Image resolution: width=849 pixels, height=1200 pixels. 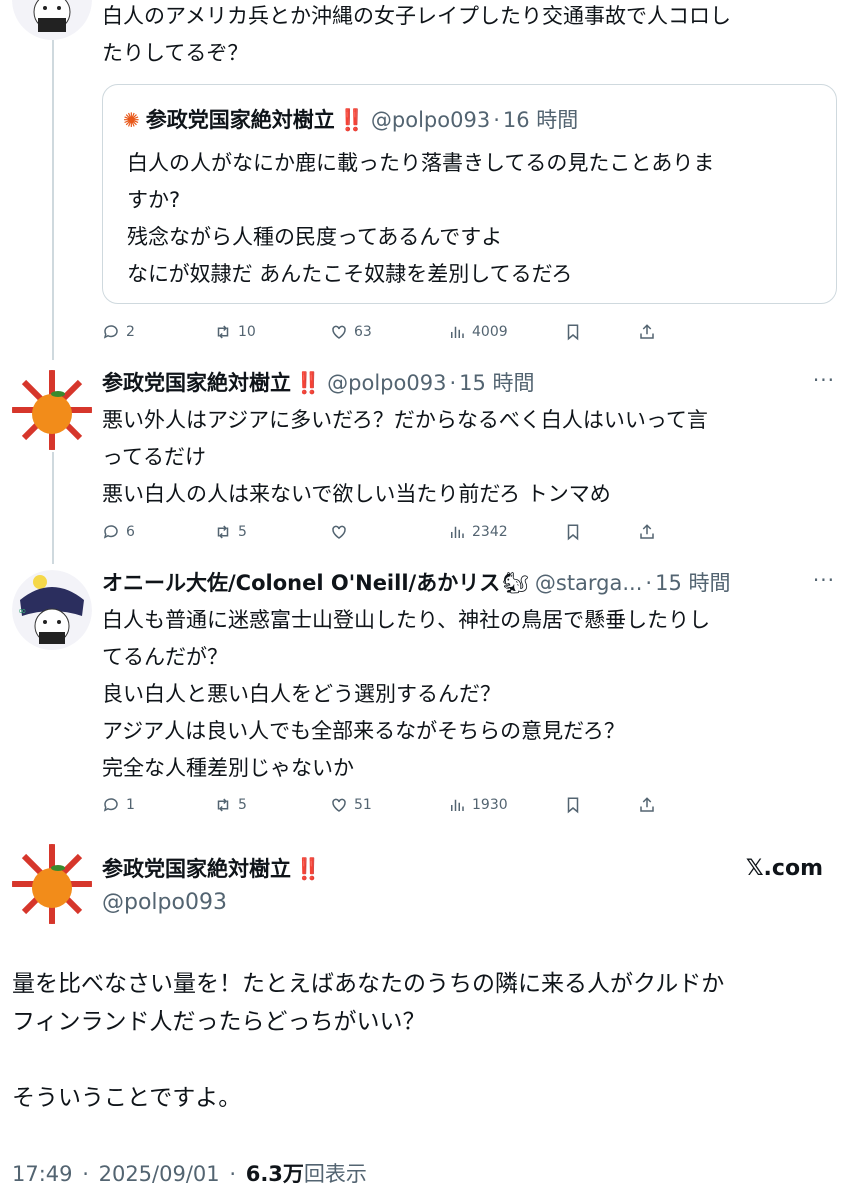 I want to click on quote-timestamp: 16 時間, so click(x=540, y=120).